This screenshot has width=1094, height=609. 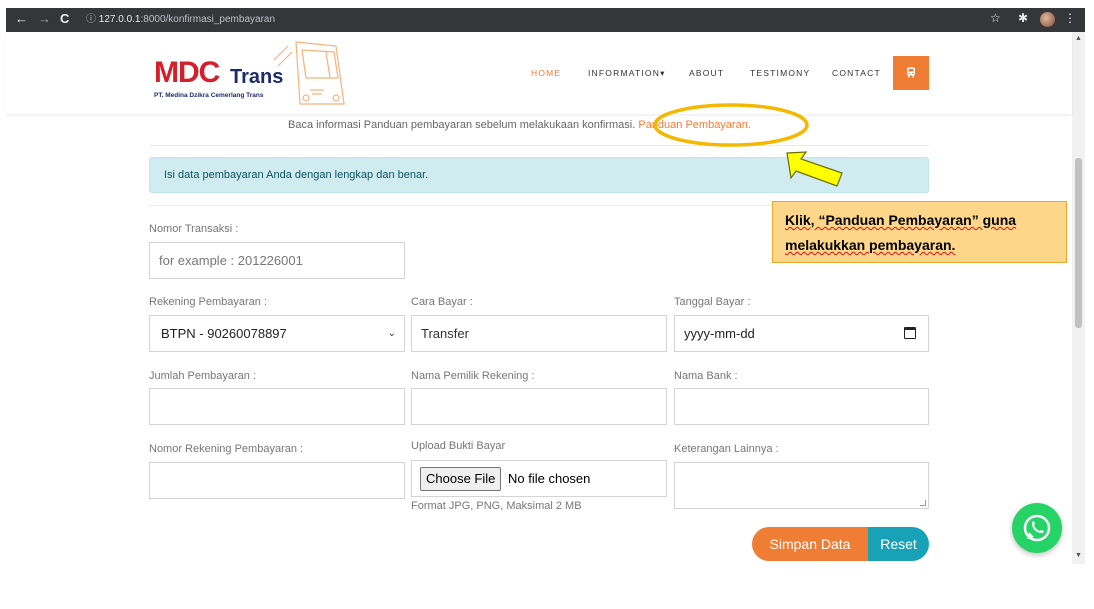 What do you see at coordinates (801, 485) in the screenshot?
I see `keterangan-textarea` at bounding box center [801, 485].